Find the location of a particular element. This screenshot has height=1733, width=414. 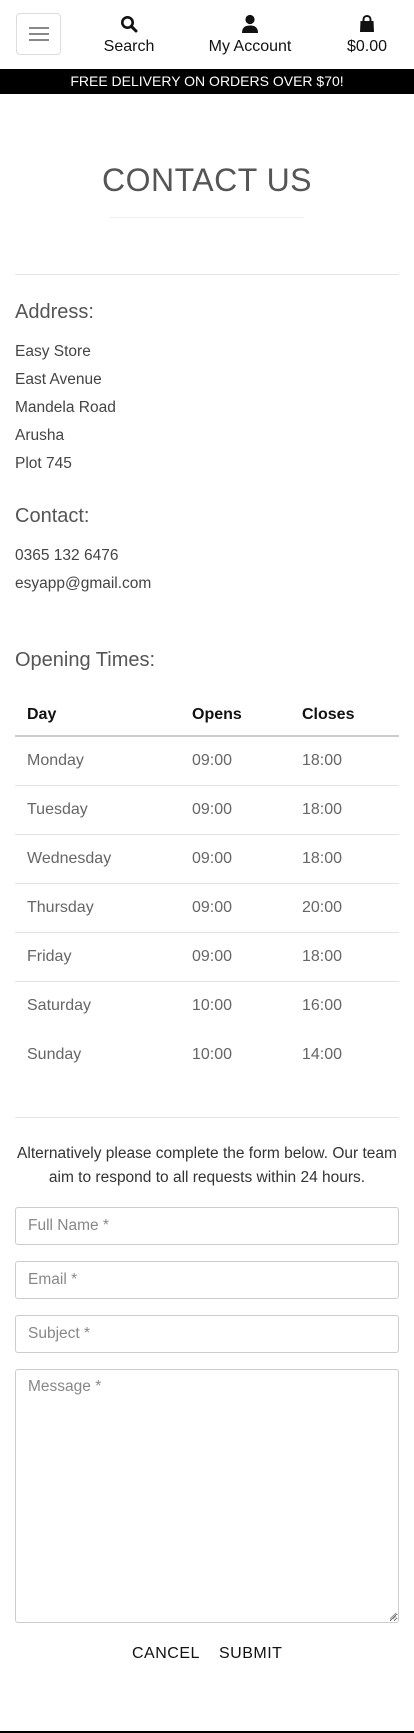

closes-cell: 14:00 is located at coordinates (322, 1054).